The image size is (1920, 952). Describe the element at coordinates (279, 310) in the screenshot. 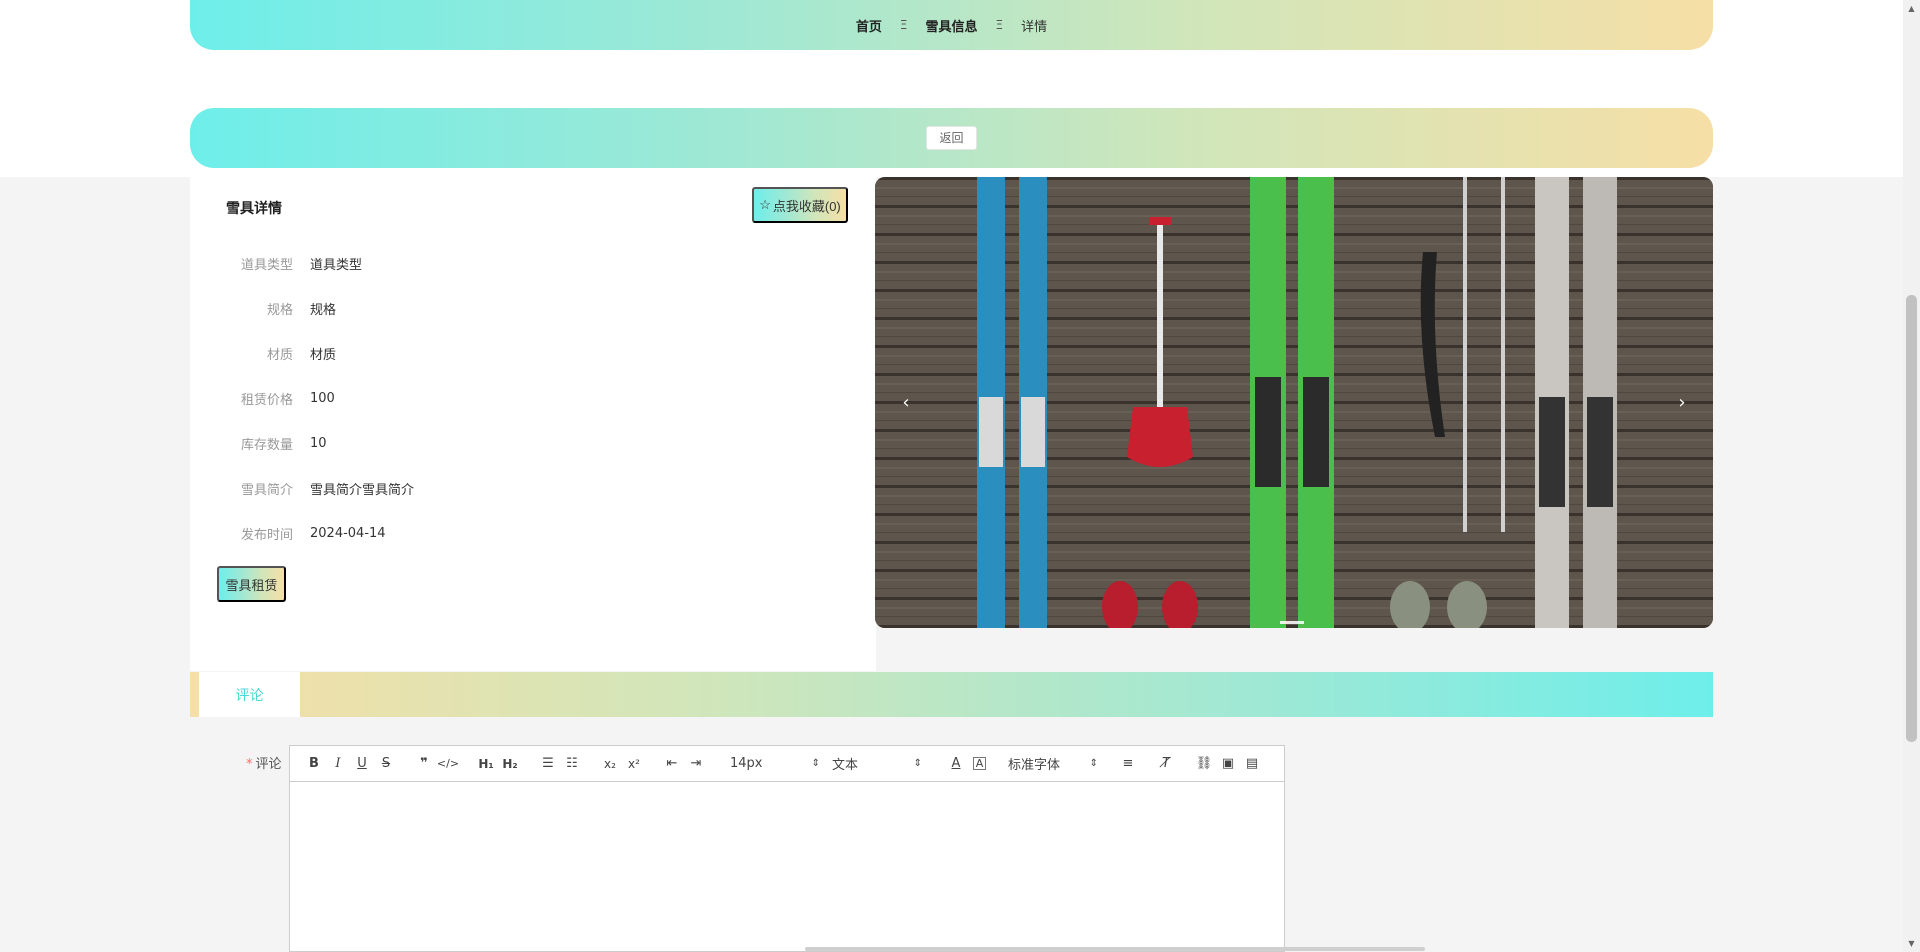

I see `field-label: 规格` at that location.